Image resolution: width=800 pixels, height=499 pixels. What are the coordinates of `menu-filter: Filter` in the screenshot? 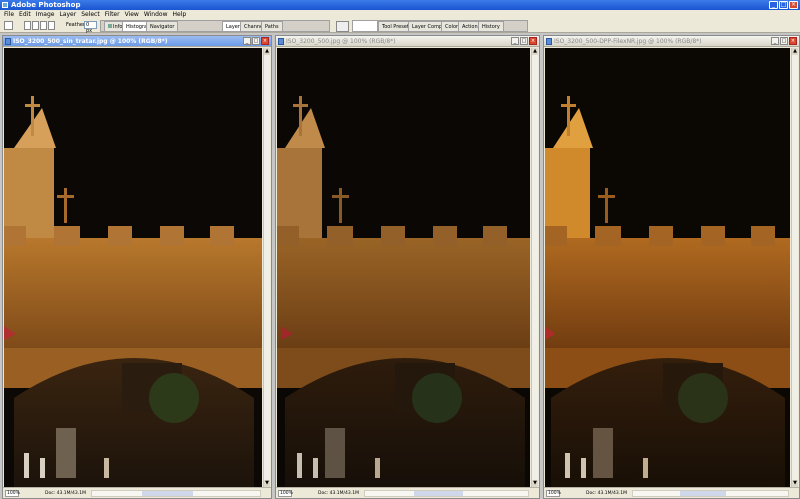 It's located at (112, 14).